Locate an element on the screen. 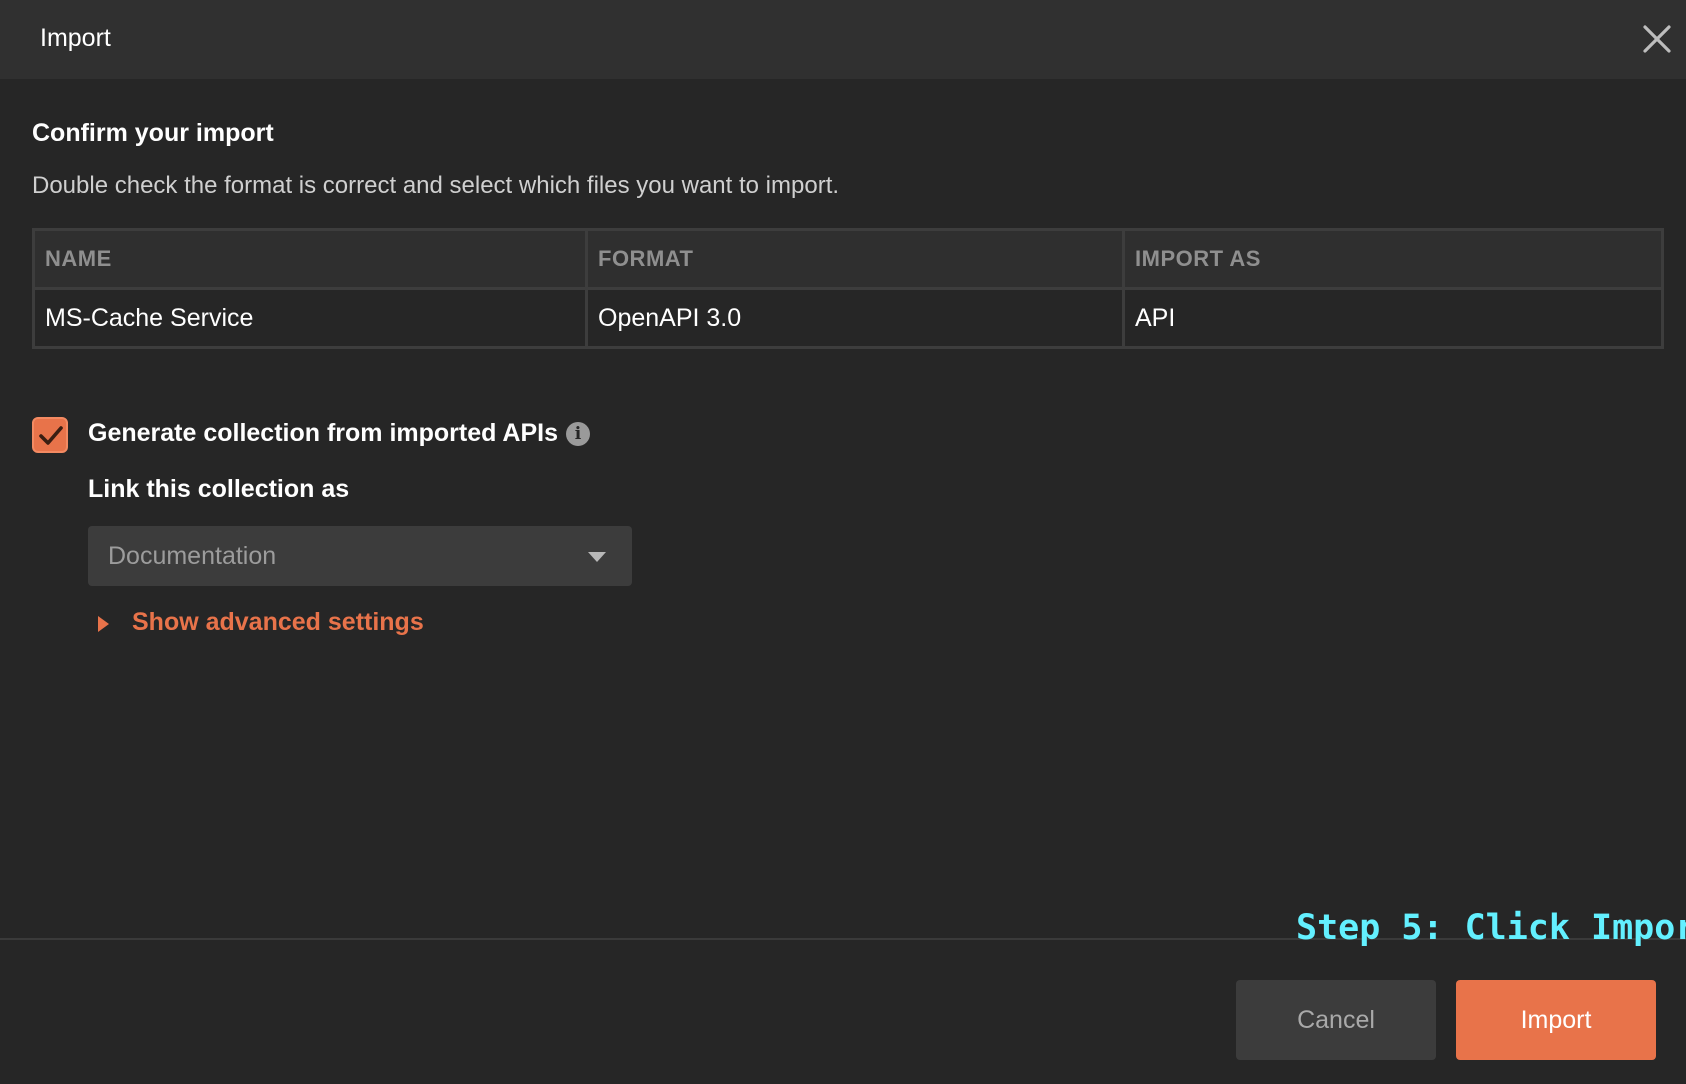  confirm-heading: Confirm your import is located at coordinates (153, 133).